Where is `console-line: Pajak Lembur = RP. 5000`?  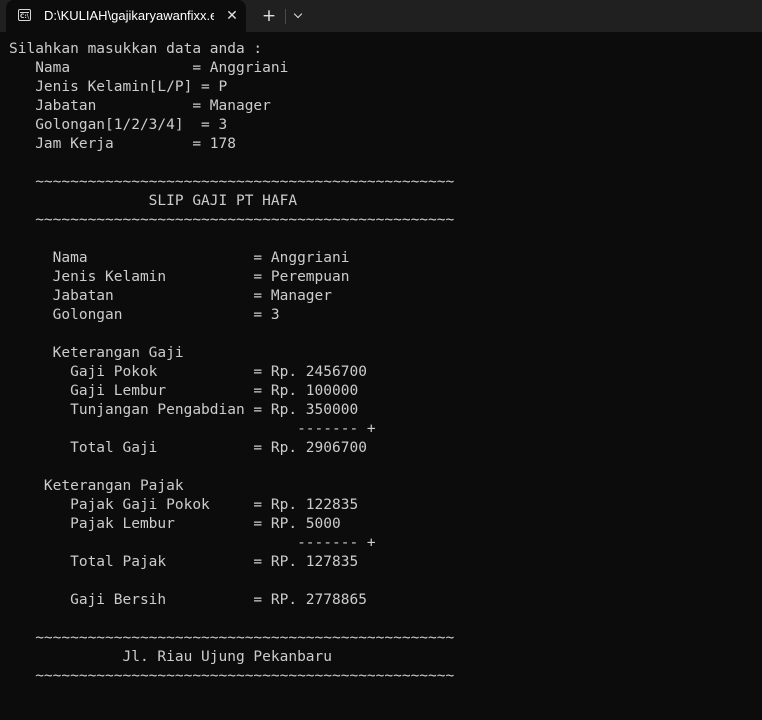 console-line: Pajak Lembur = RP. 5000 is located at coordinates (175, 524).